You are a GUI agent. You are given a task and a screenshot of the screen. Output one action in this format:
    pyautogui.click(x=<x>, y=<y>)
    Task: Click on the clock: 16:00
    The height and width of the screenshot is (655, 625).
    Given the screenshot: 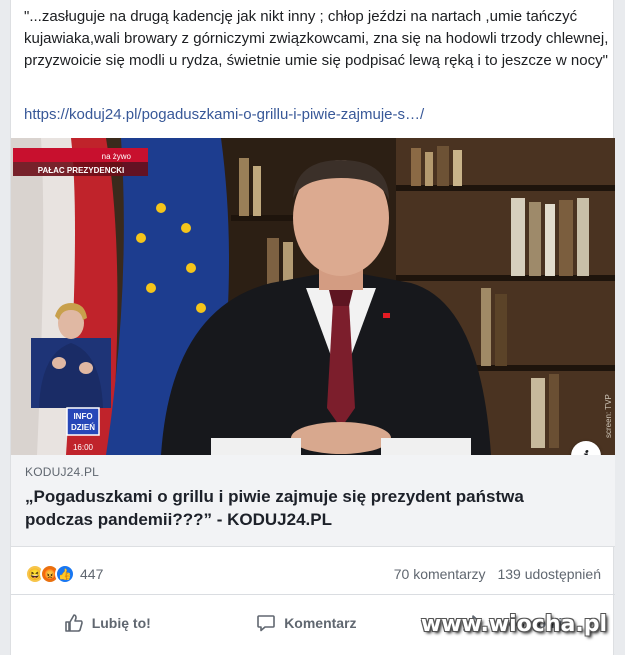 What is the action you would take?
    pyautogui.click(x=83, y=447)
    